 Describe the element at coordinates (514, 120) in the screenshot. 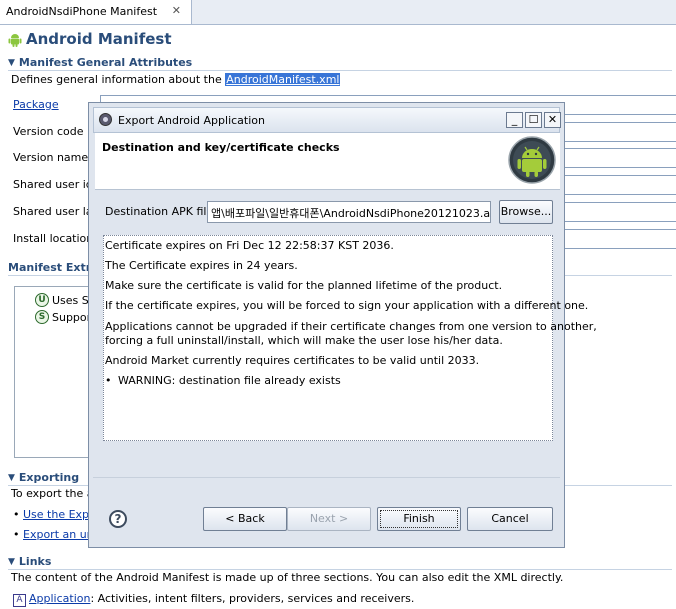

I see `minimize-button: _` at that location.